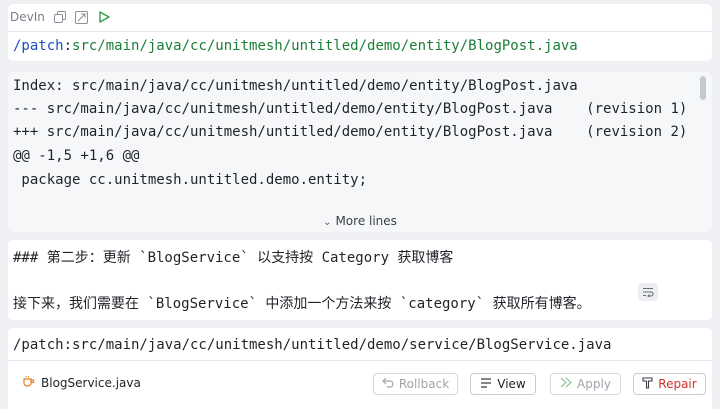  Describe the element at coordinates (486, 384) in the screenshot. I see `list-icon` at that location.